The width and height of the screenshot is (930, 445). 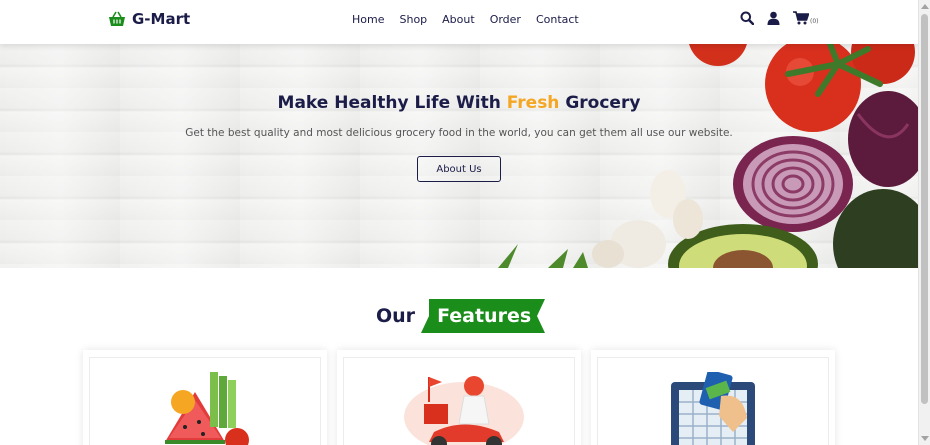 What do you see at coordinates (600, 103) in the screenshot?
I see `hero-title-end: Grocery` at bounding box center [600, 103].